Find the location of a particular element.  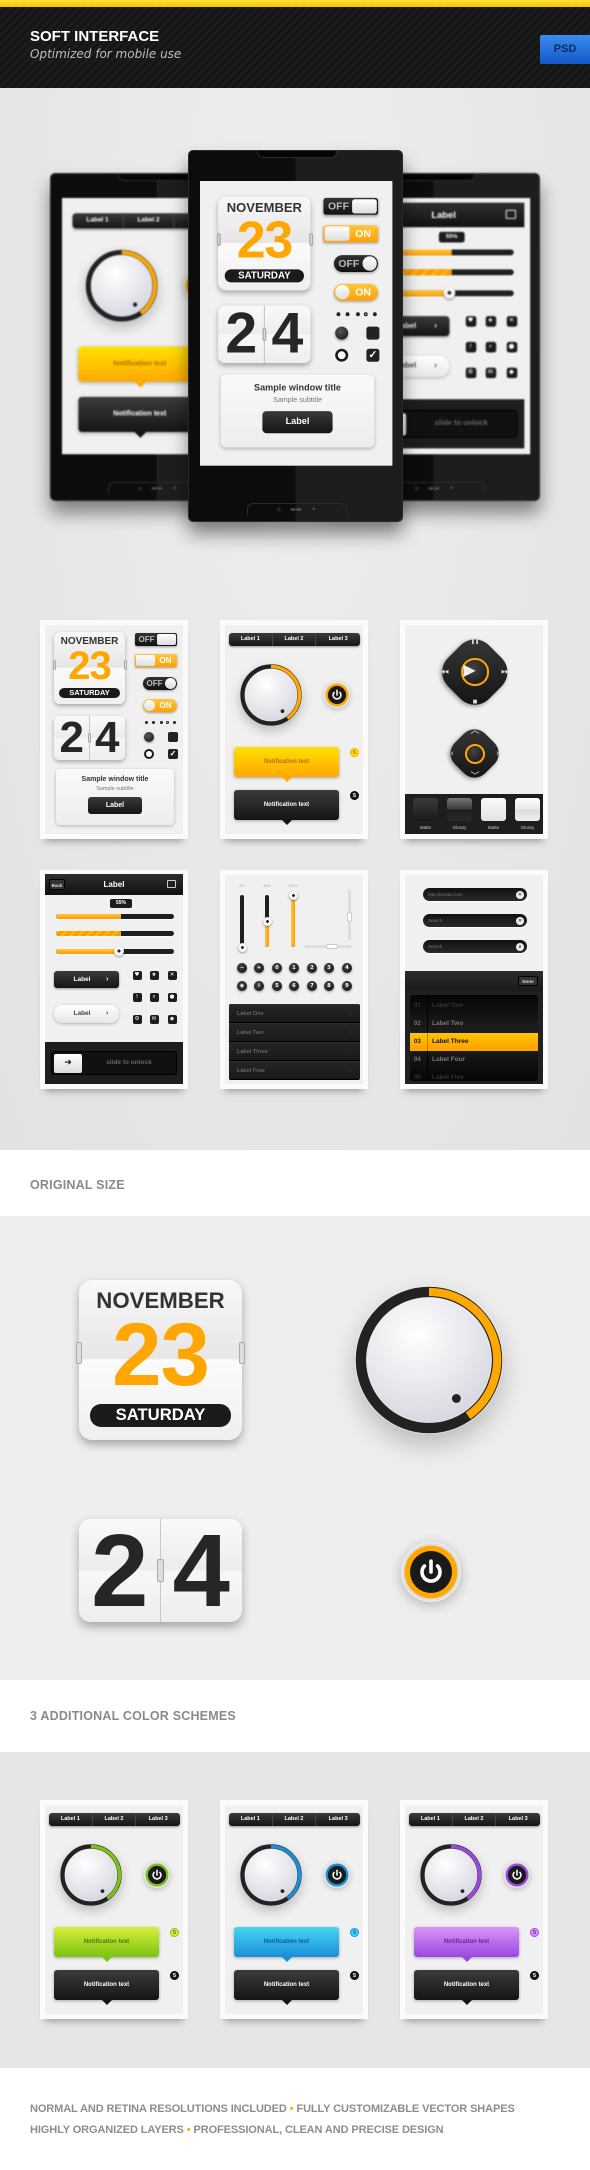

swatch-light-matte is located at coordinates (493, 809).